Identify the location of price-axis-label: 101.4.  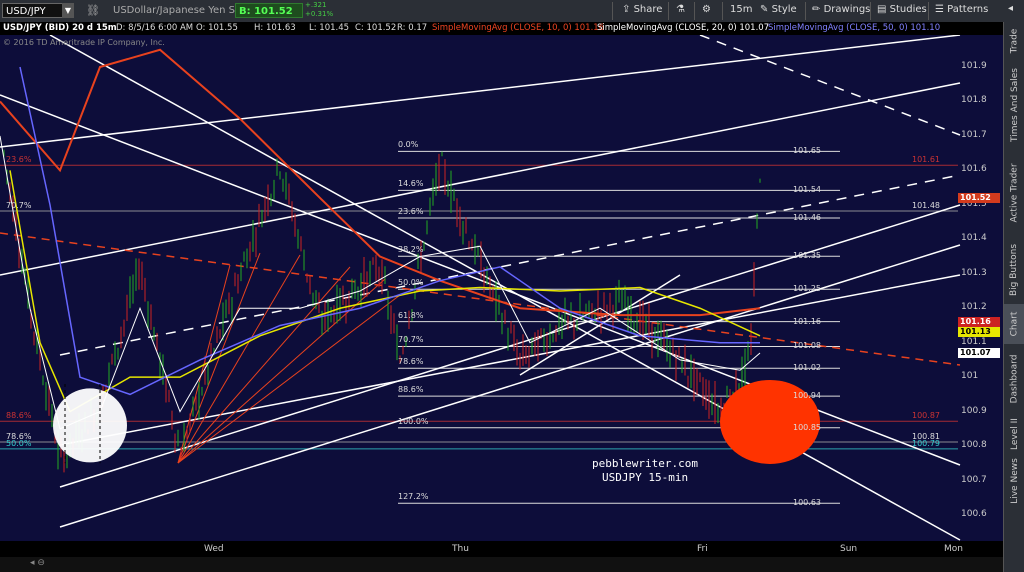
(974, 238).